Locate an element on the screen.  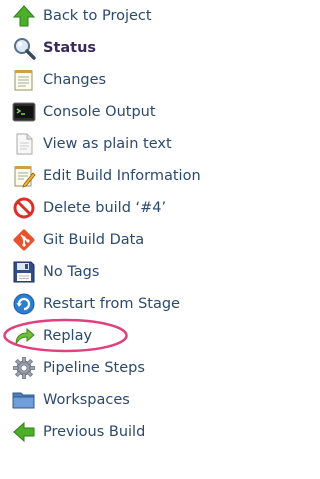
magnifier-icon is located at coordinates (24, 48).